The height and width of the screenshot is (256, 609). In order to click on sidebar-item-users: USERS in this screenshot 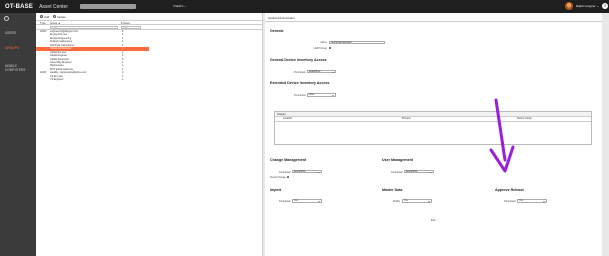, I will do `click(10, 33)`.